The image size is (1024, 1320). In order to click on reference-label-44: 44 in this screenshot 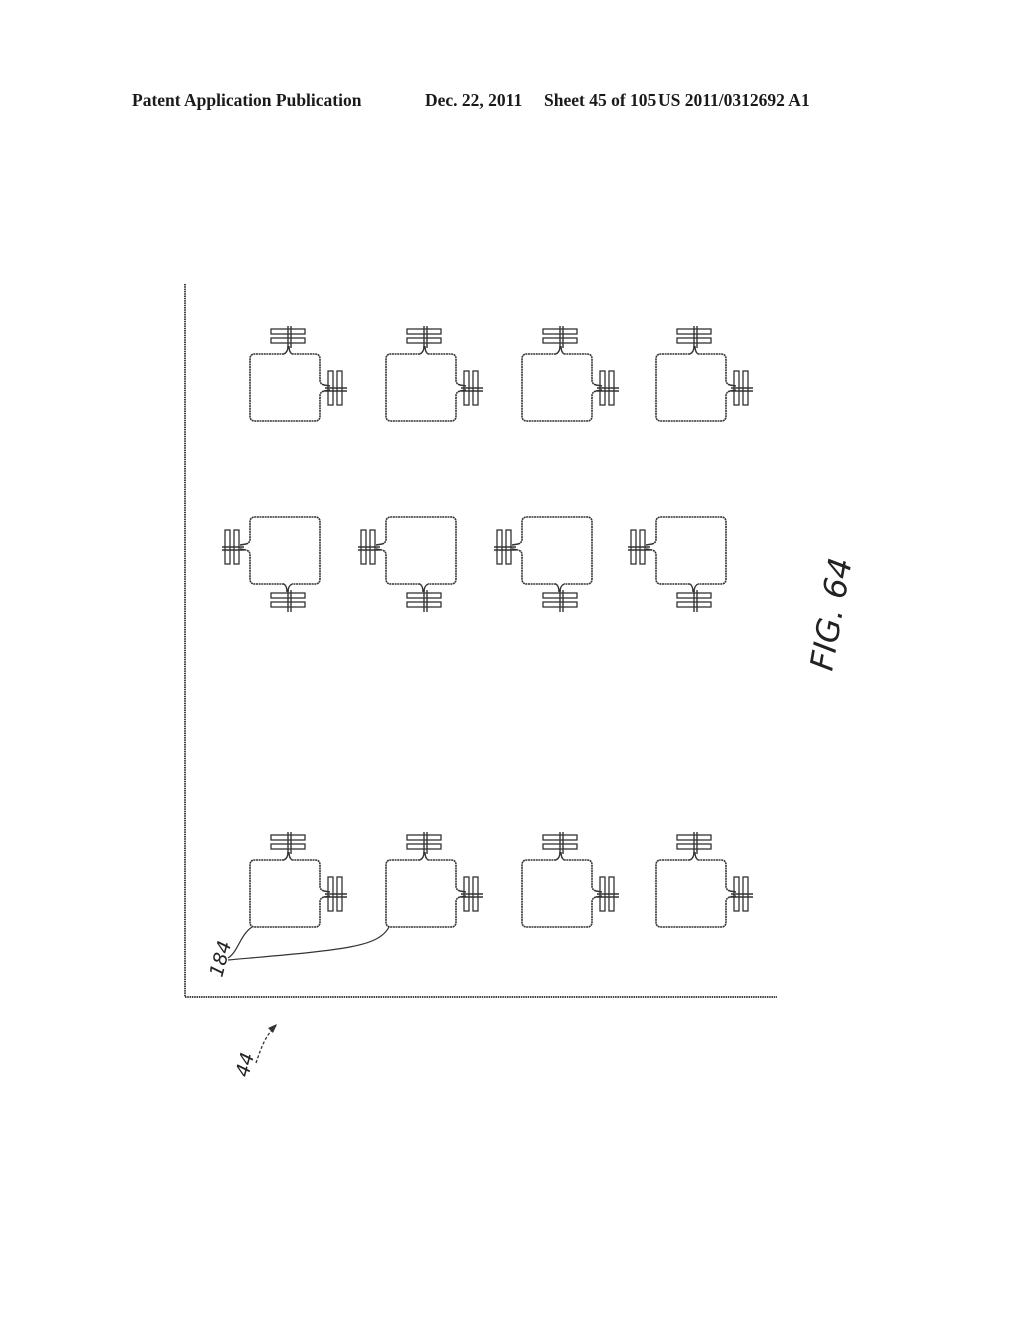, I will do `click(246, 1064)`.